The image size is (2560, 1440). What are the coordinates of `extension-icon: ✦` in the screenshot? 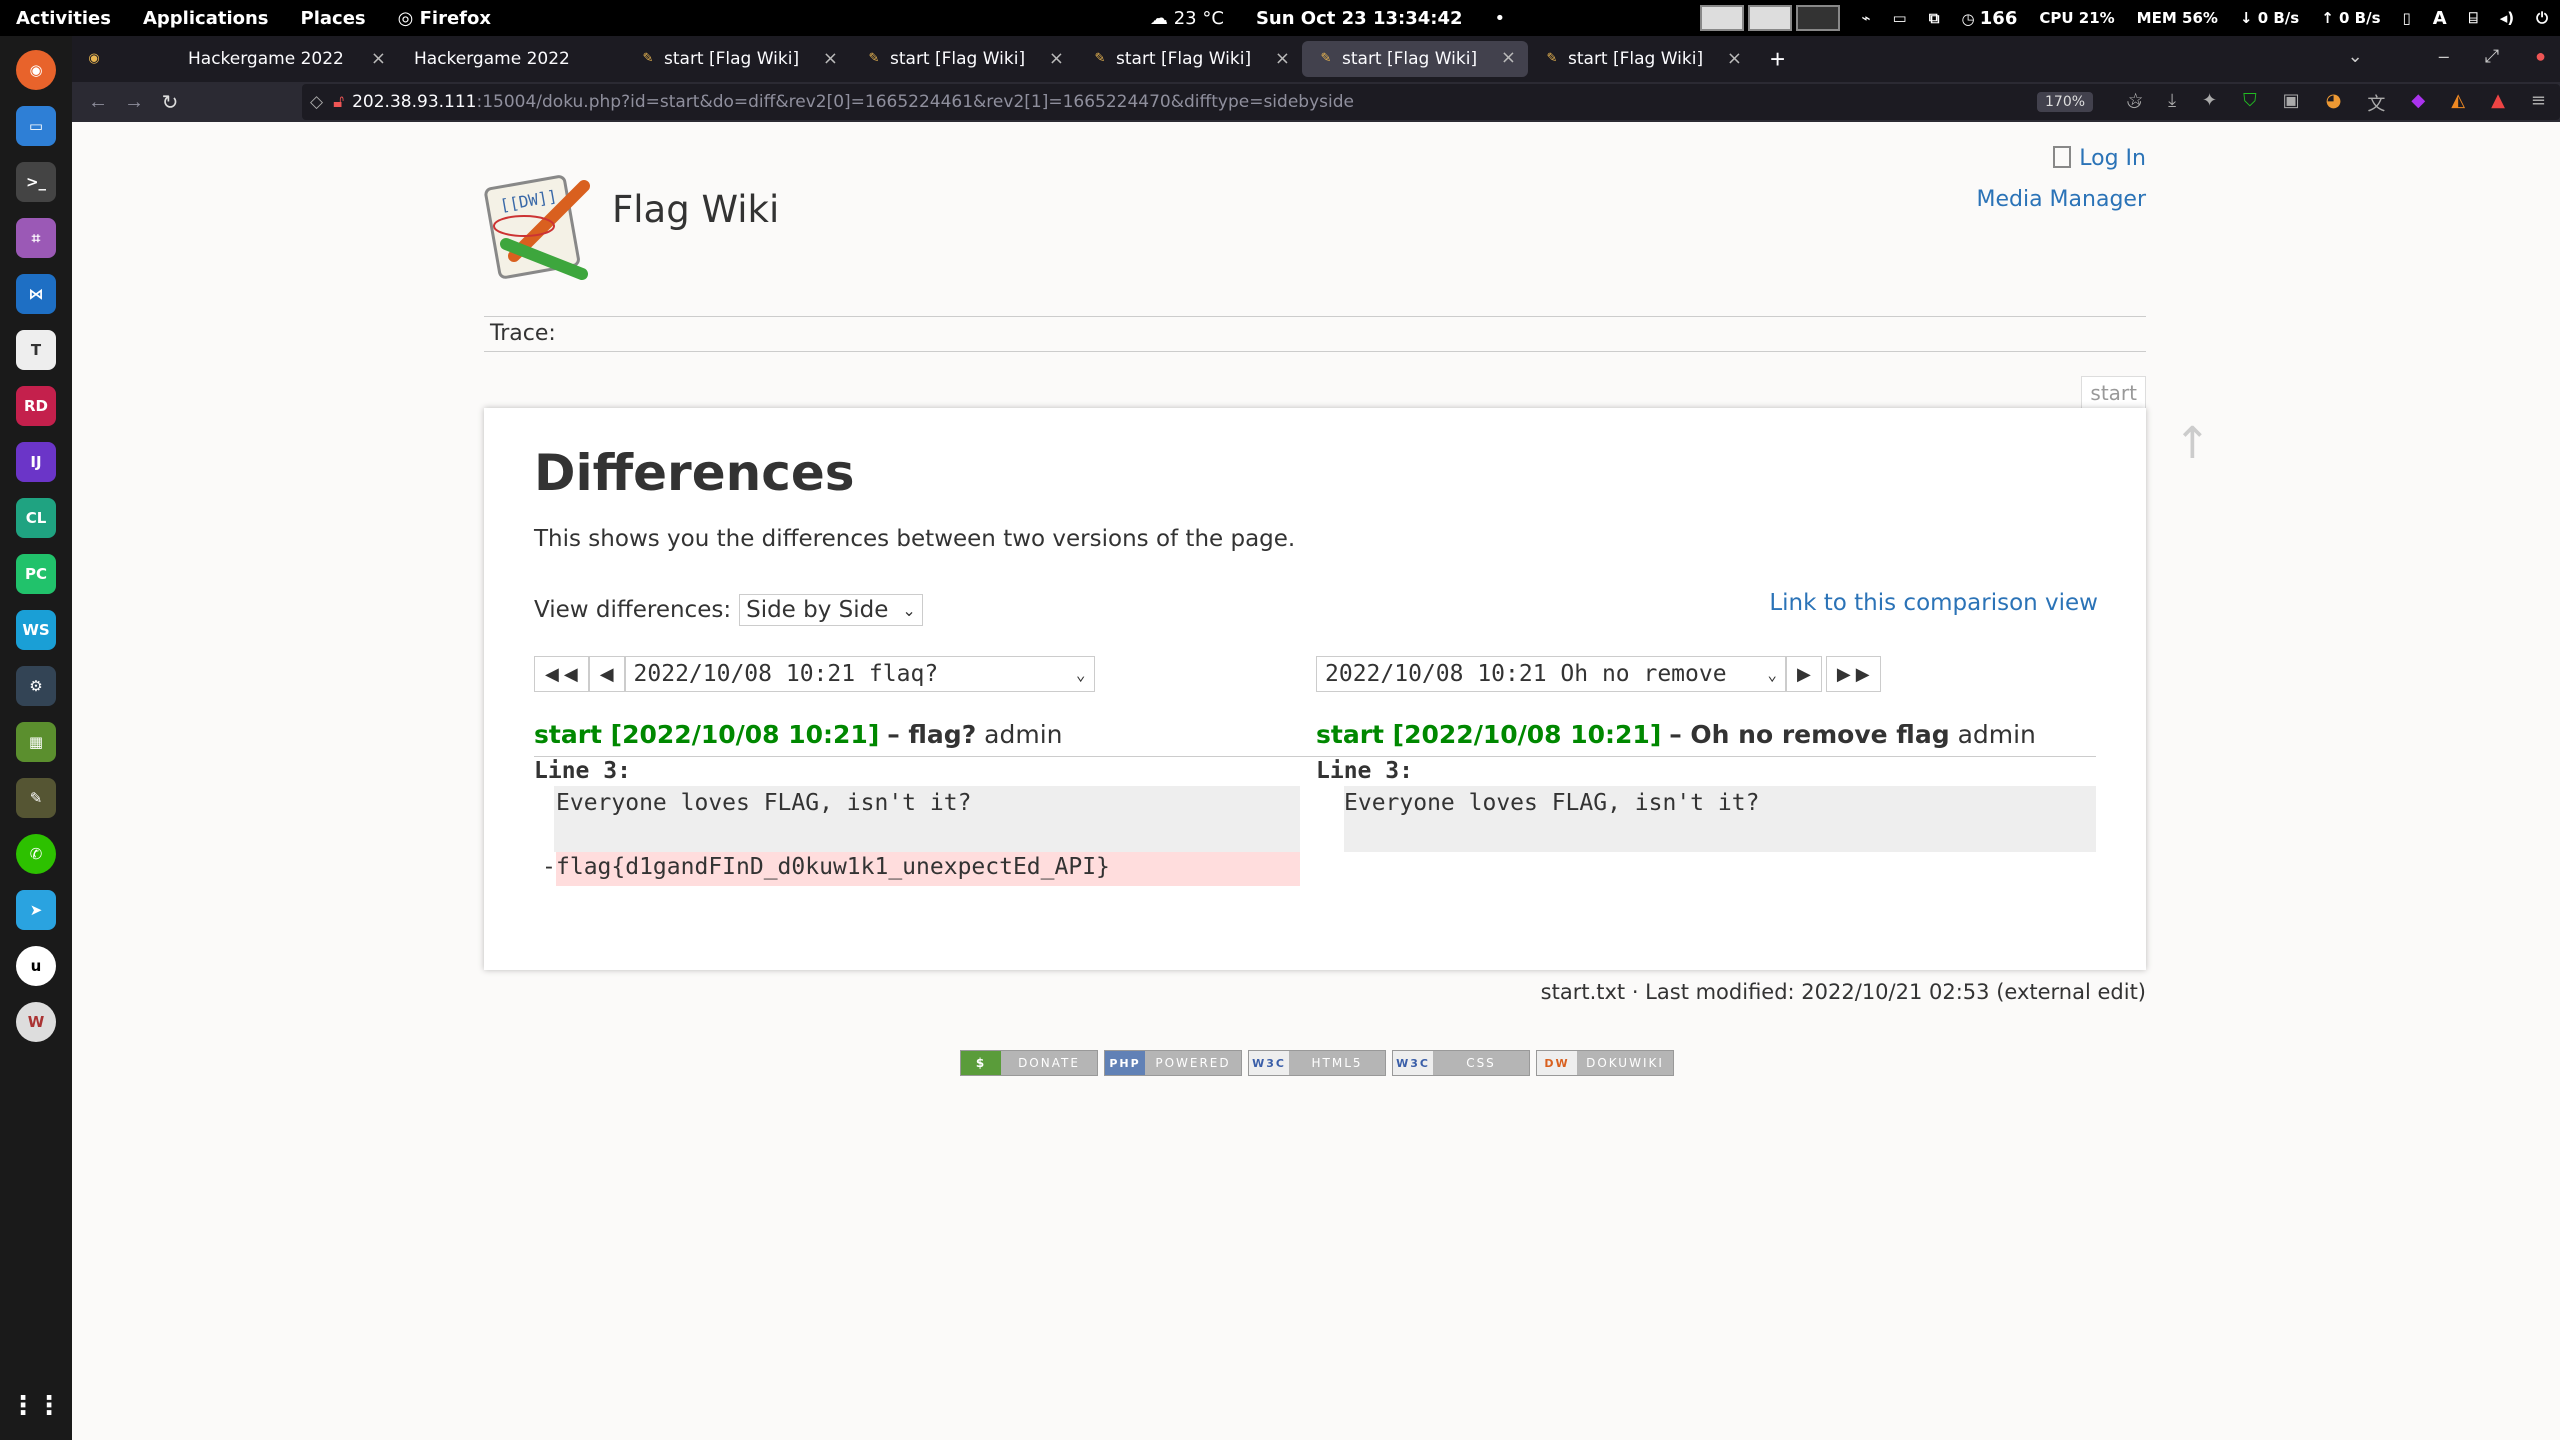 It's located at (2209, 103).